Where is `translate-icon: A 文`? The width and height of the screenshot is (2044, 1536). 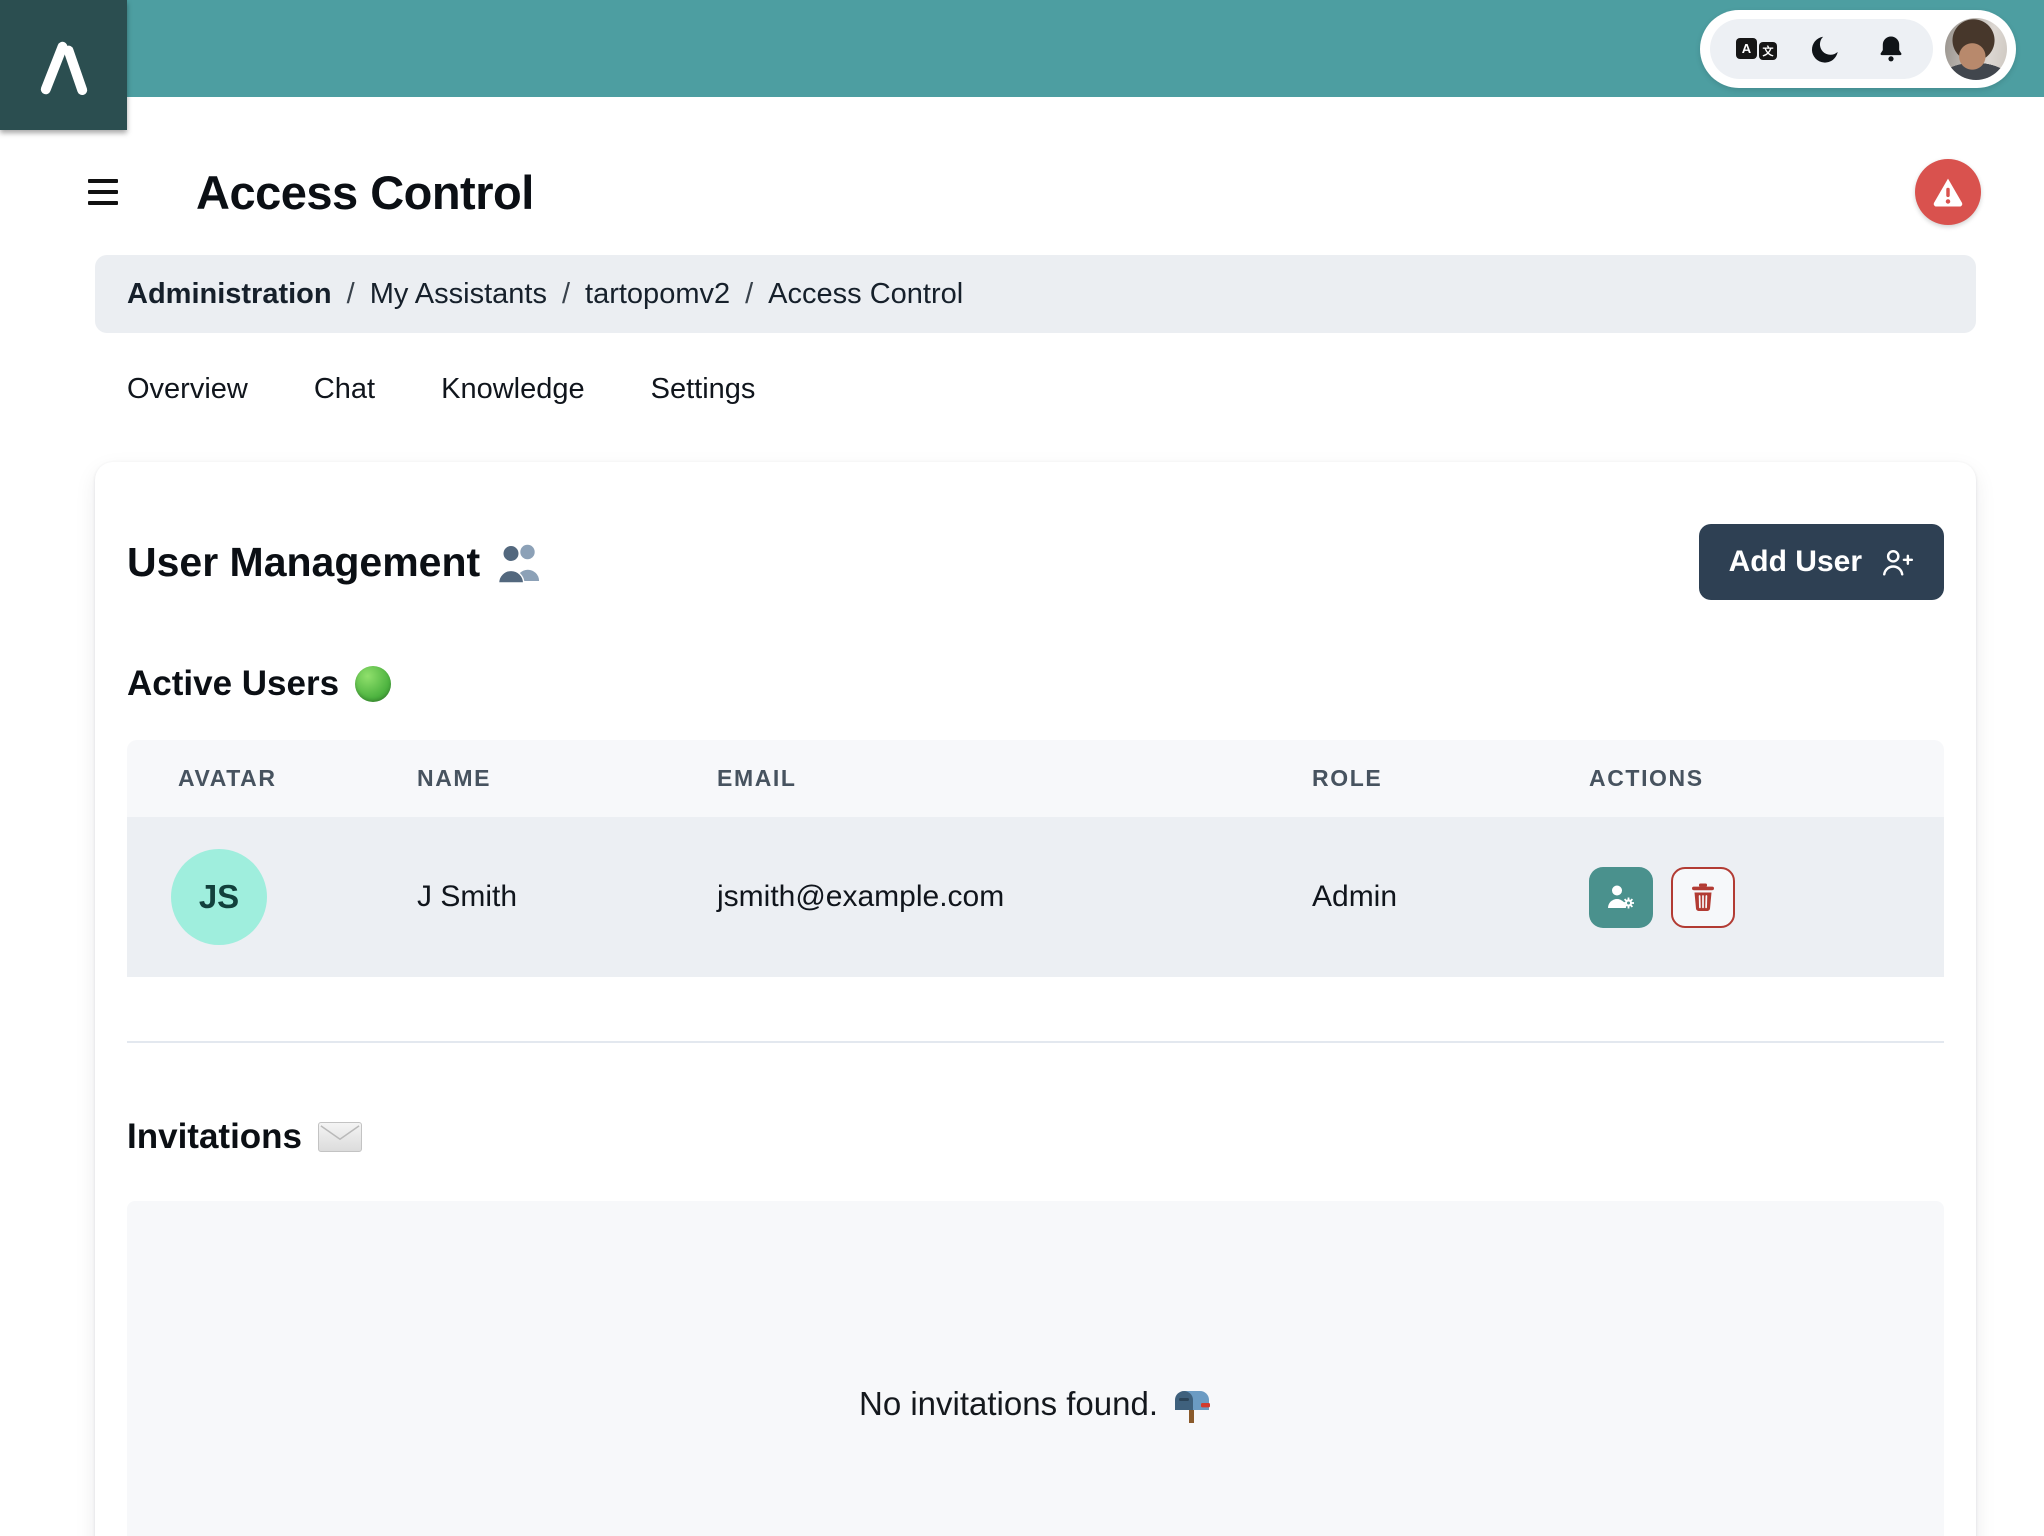 translate-icon: A 文 is located at coordinates (1756, 49).